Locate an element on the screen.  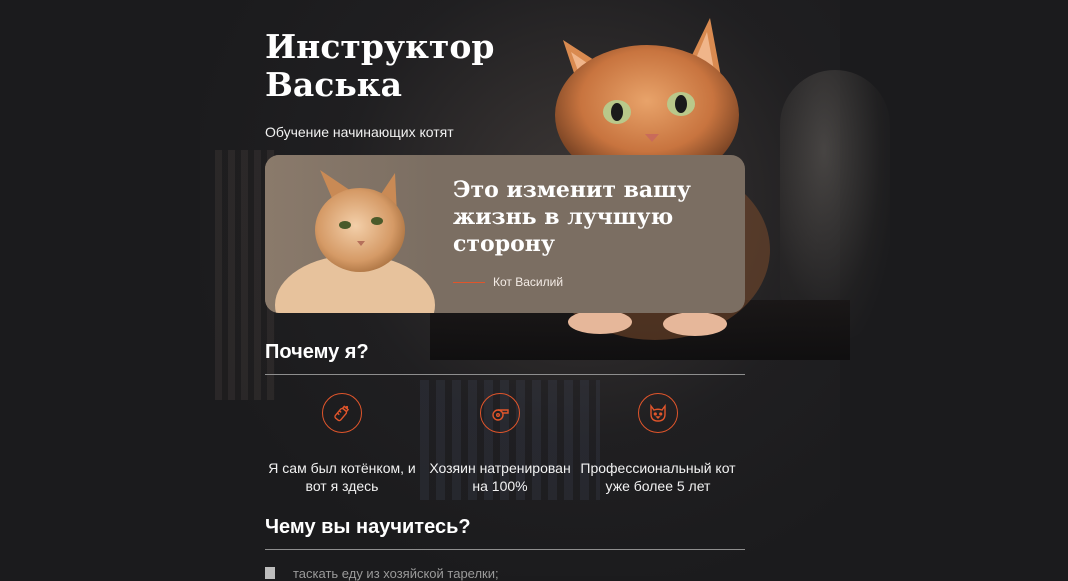
feature-item: Хозяин натренирован на 100% is located at coordinates (500, 444).